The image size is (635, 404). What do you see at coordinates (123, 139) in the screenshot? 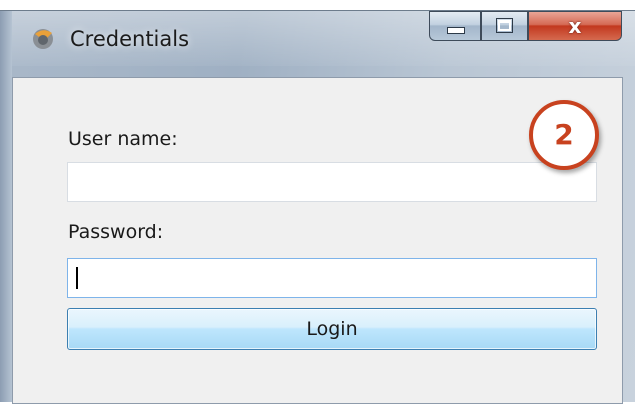
I see `username-label: User name:` at bounding box center [123, 139].